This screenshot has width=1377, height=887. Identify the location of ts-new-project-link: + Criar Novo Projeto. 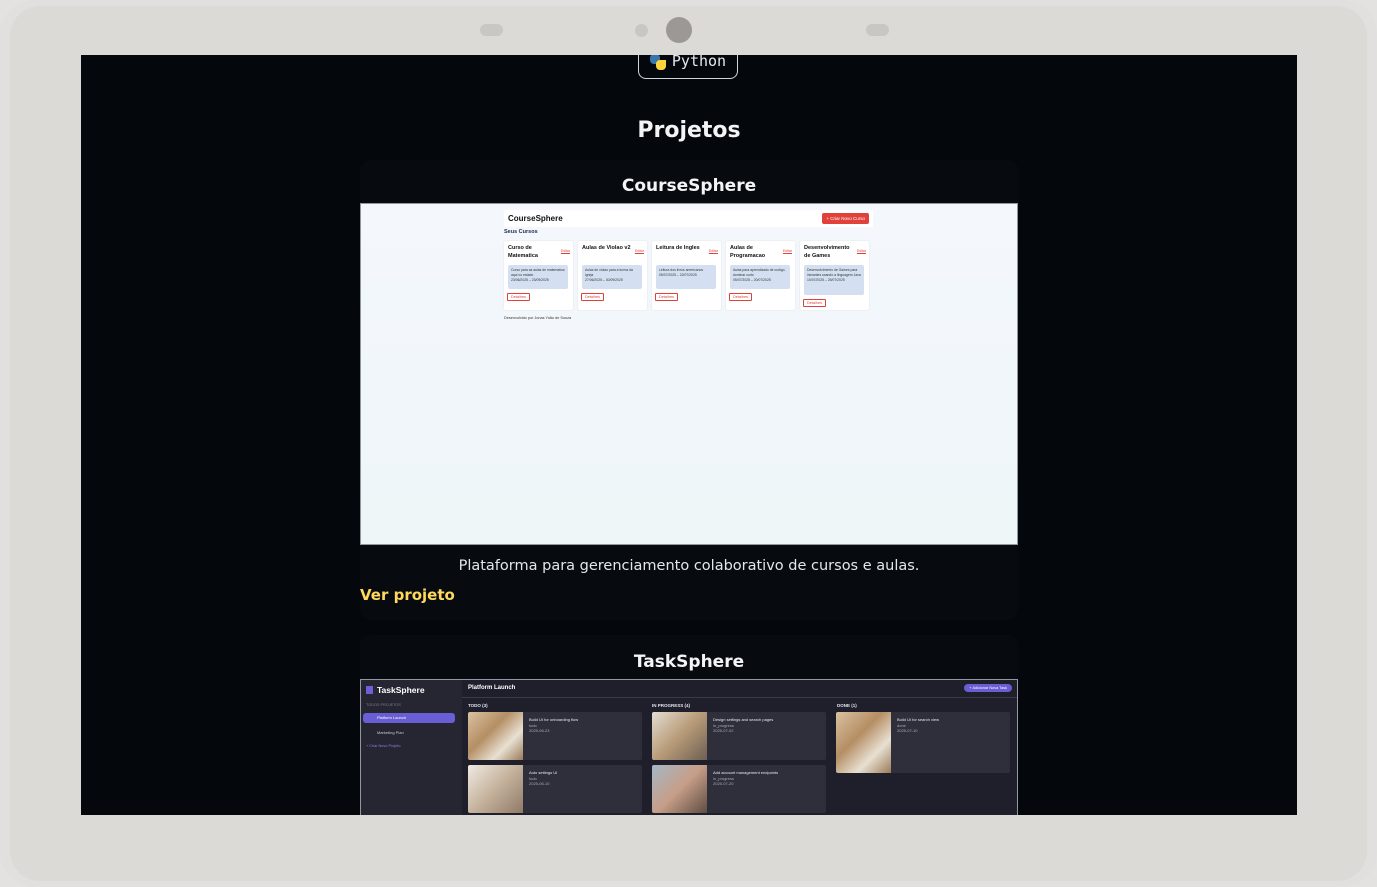
(383, 746).